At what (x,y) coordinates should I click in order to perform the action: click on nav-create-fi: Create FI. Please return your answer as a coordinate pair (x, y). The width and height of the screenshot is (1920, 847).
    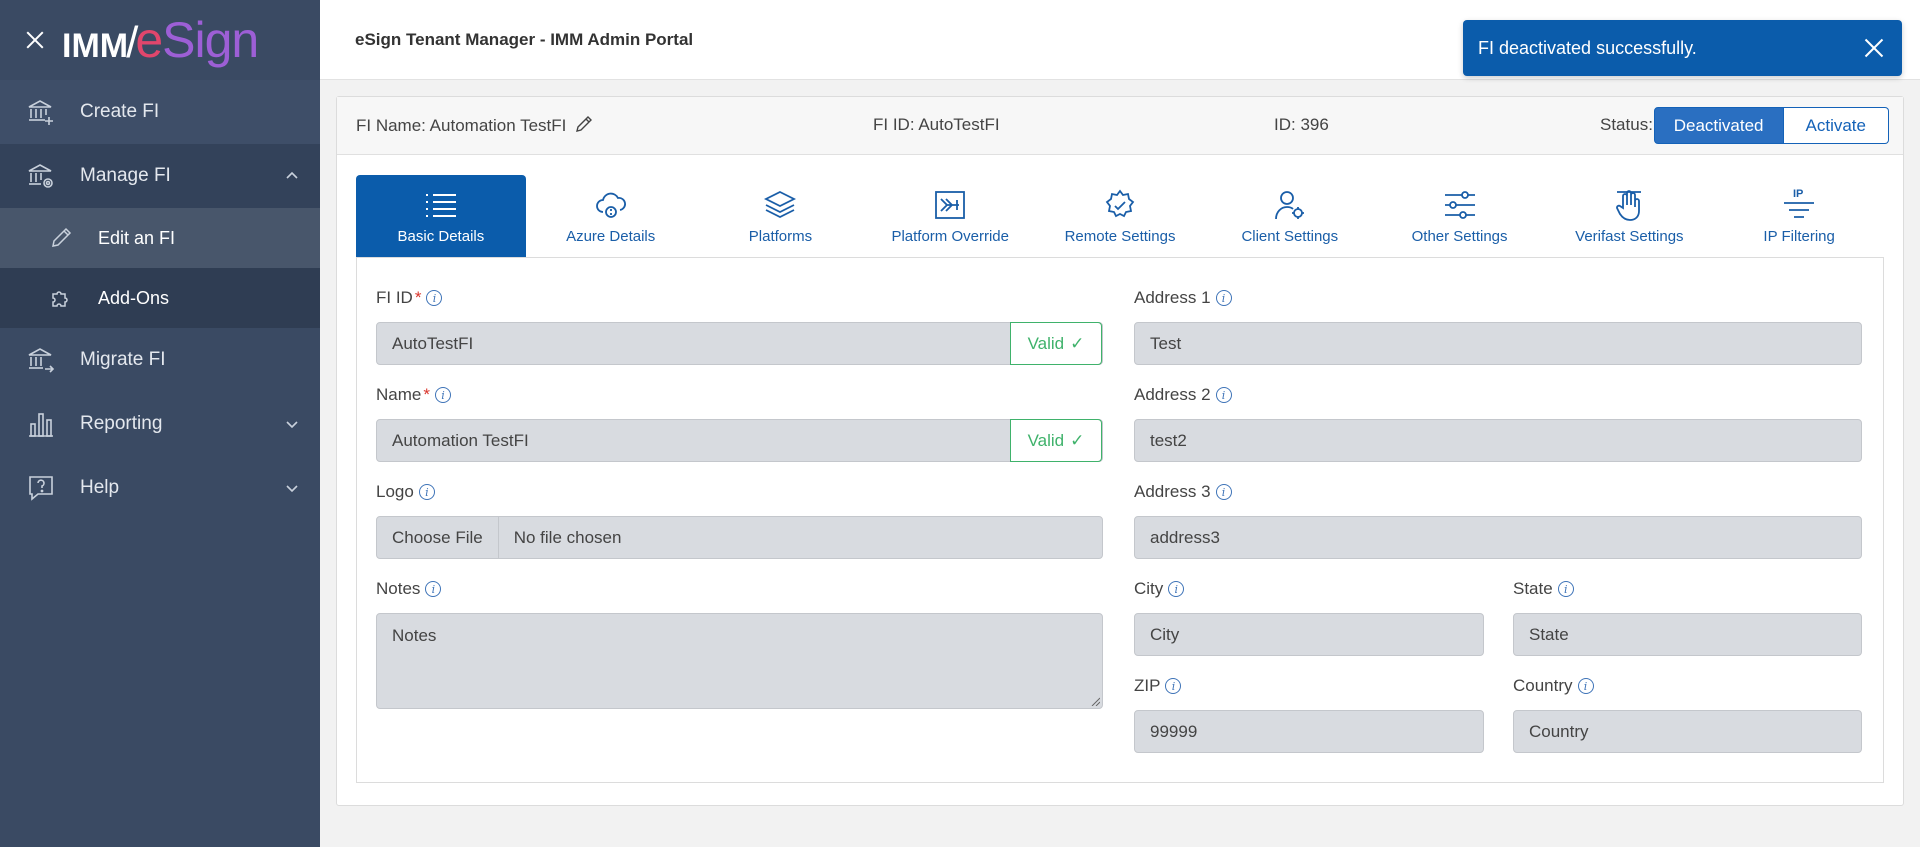
    Looking at the image, I should click on (160, 112).